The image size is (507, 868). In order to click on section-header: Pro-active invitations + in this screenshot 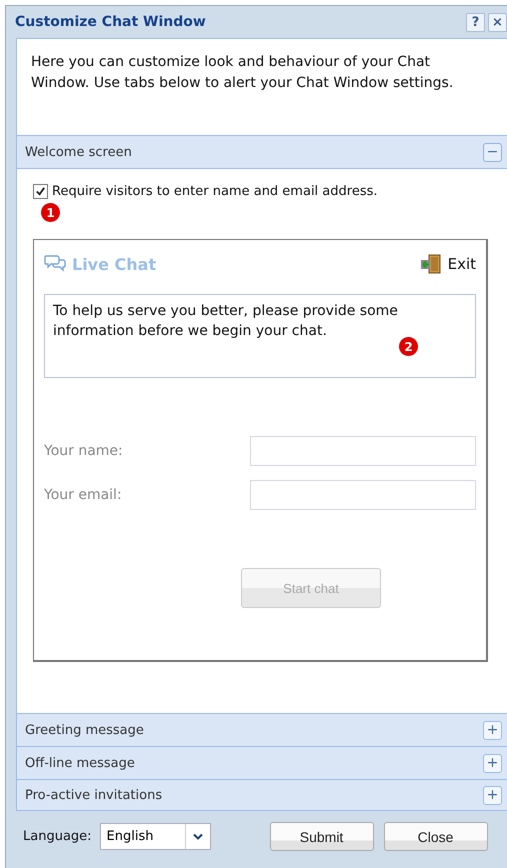, I will do `click(262, 794)`.